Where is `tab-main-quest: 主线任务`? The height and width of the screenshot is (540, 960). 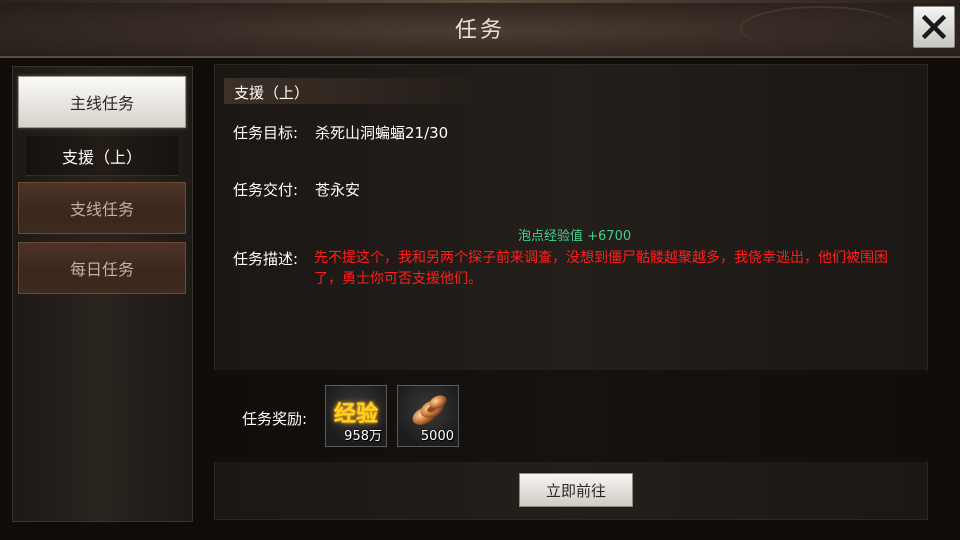
tab-main-quest: 主线任务 is located at coordinates (102, 102).